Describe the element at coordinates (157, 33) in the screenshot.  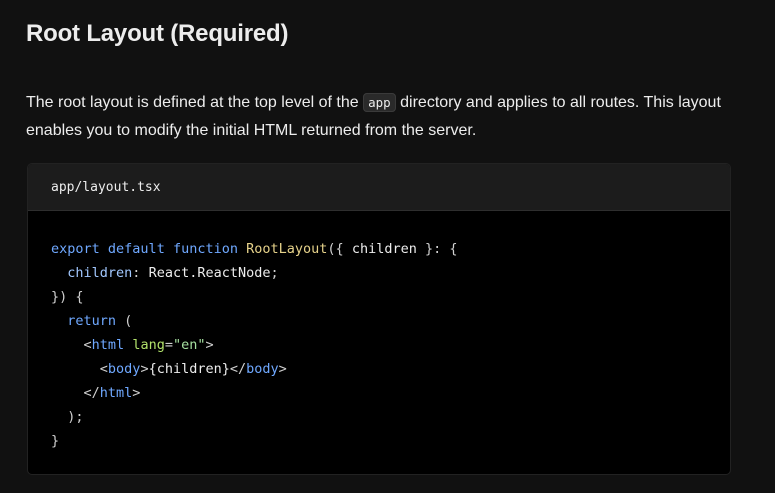
I see `section-heading: Root Layout (Required)` at that location.